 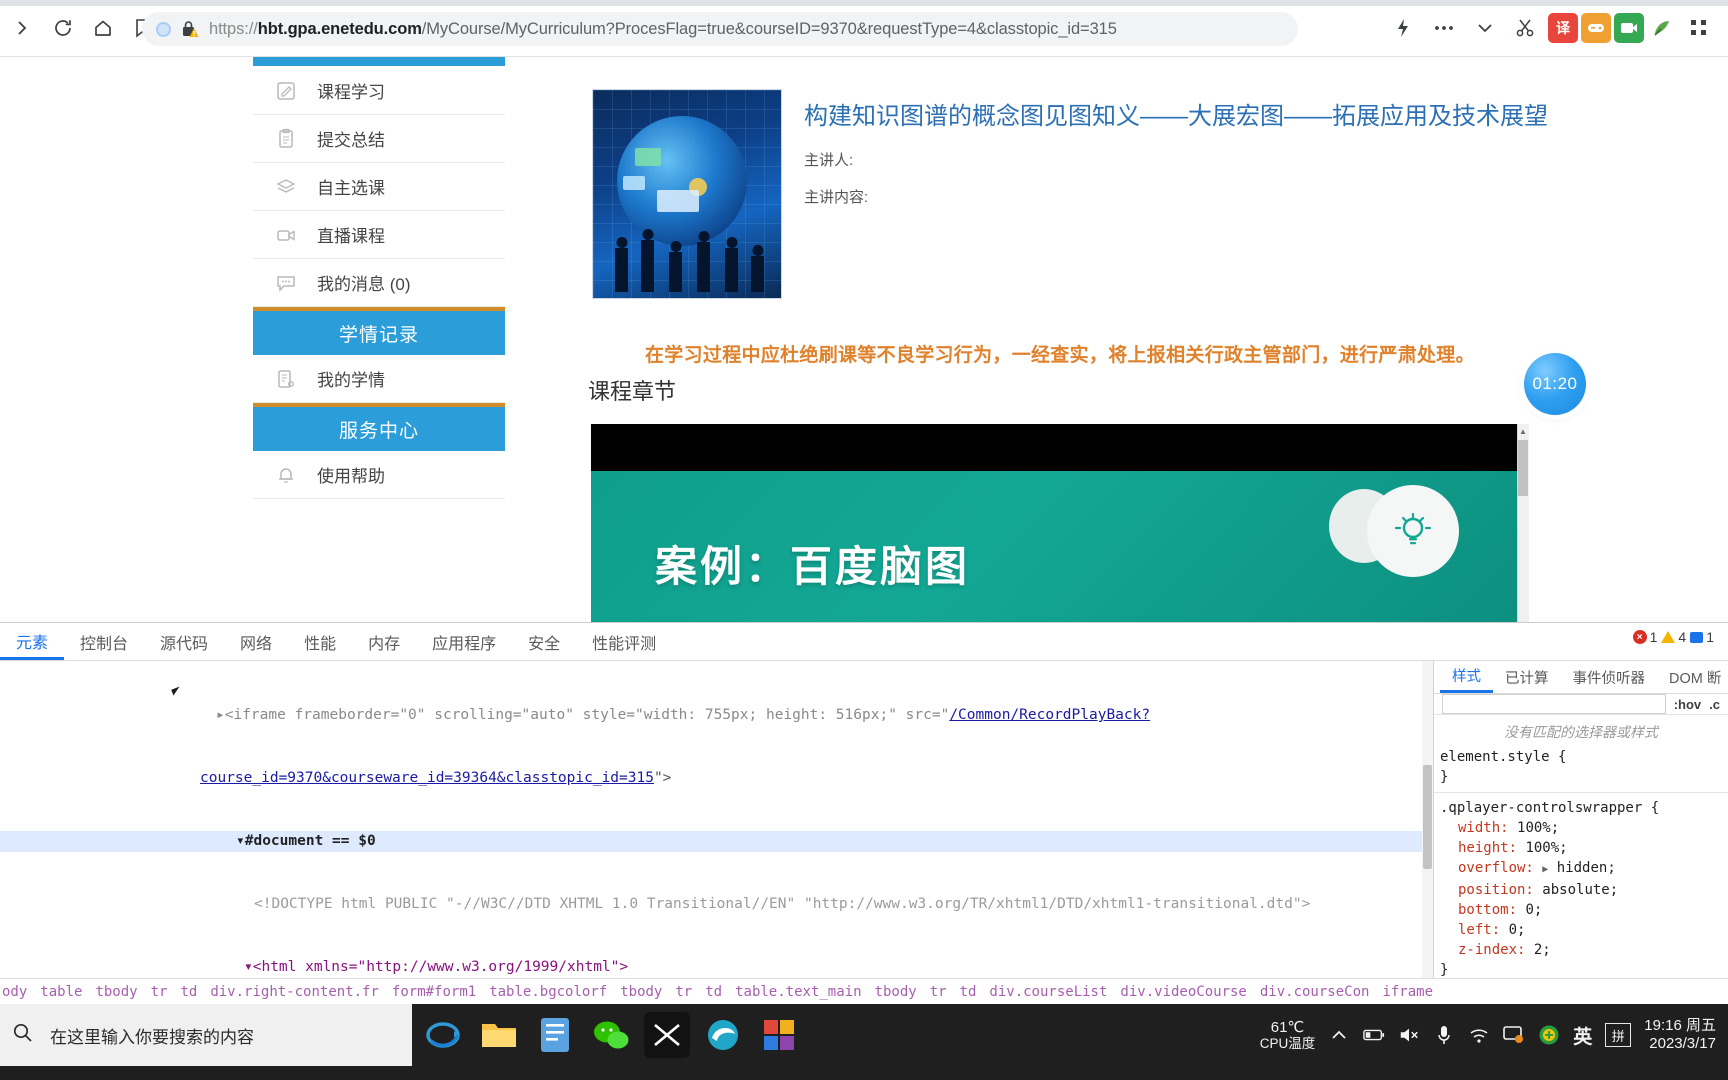 What do you see at coordinates (379, 235) in the screenshot?
I see `sidebar-item-live-course: 直播课程` at bounding box center [379, 235].